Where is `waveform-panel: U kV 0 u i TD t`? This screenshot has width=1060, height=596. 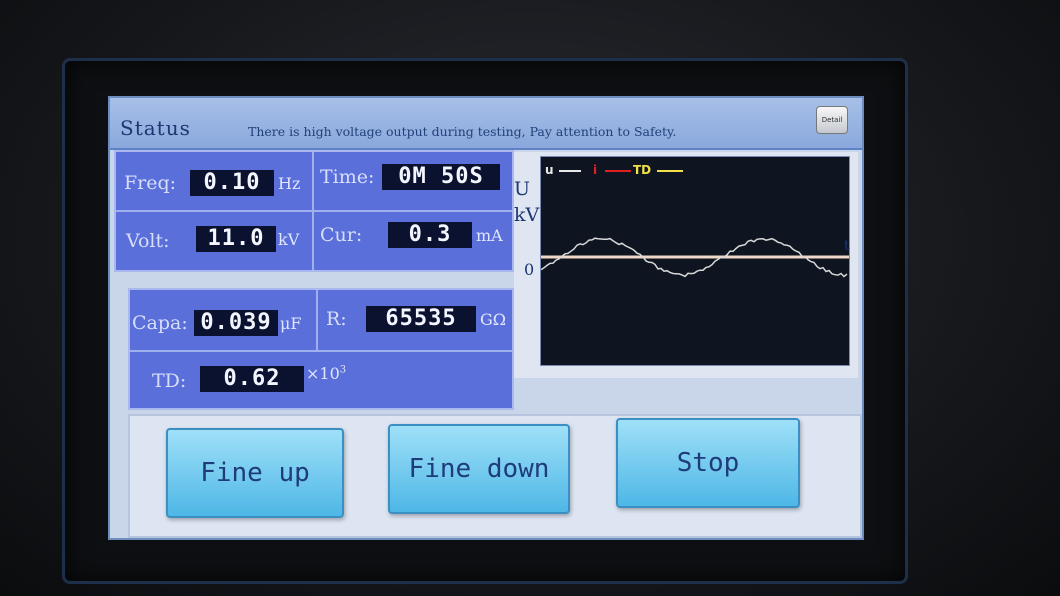 waveform-panel: U kV 0 u i TD t is located at coordinates (686, 265).